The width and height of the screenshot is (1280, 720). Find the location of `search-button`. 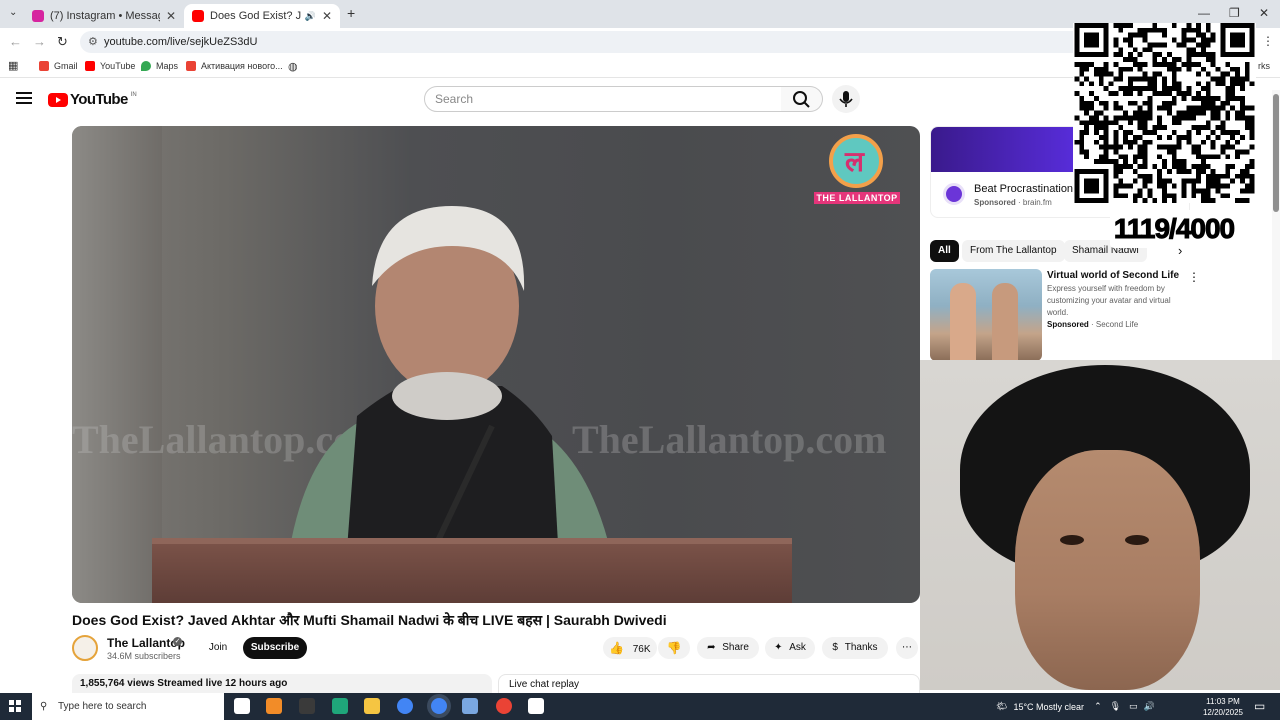

search-button is located at coordinates (802, 99).